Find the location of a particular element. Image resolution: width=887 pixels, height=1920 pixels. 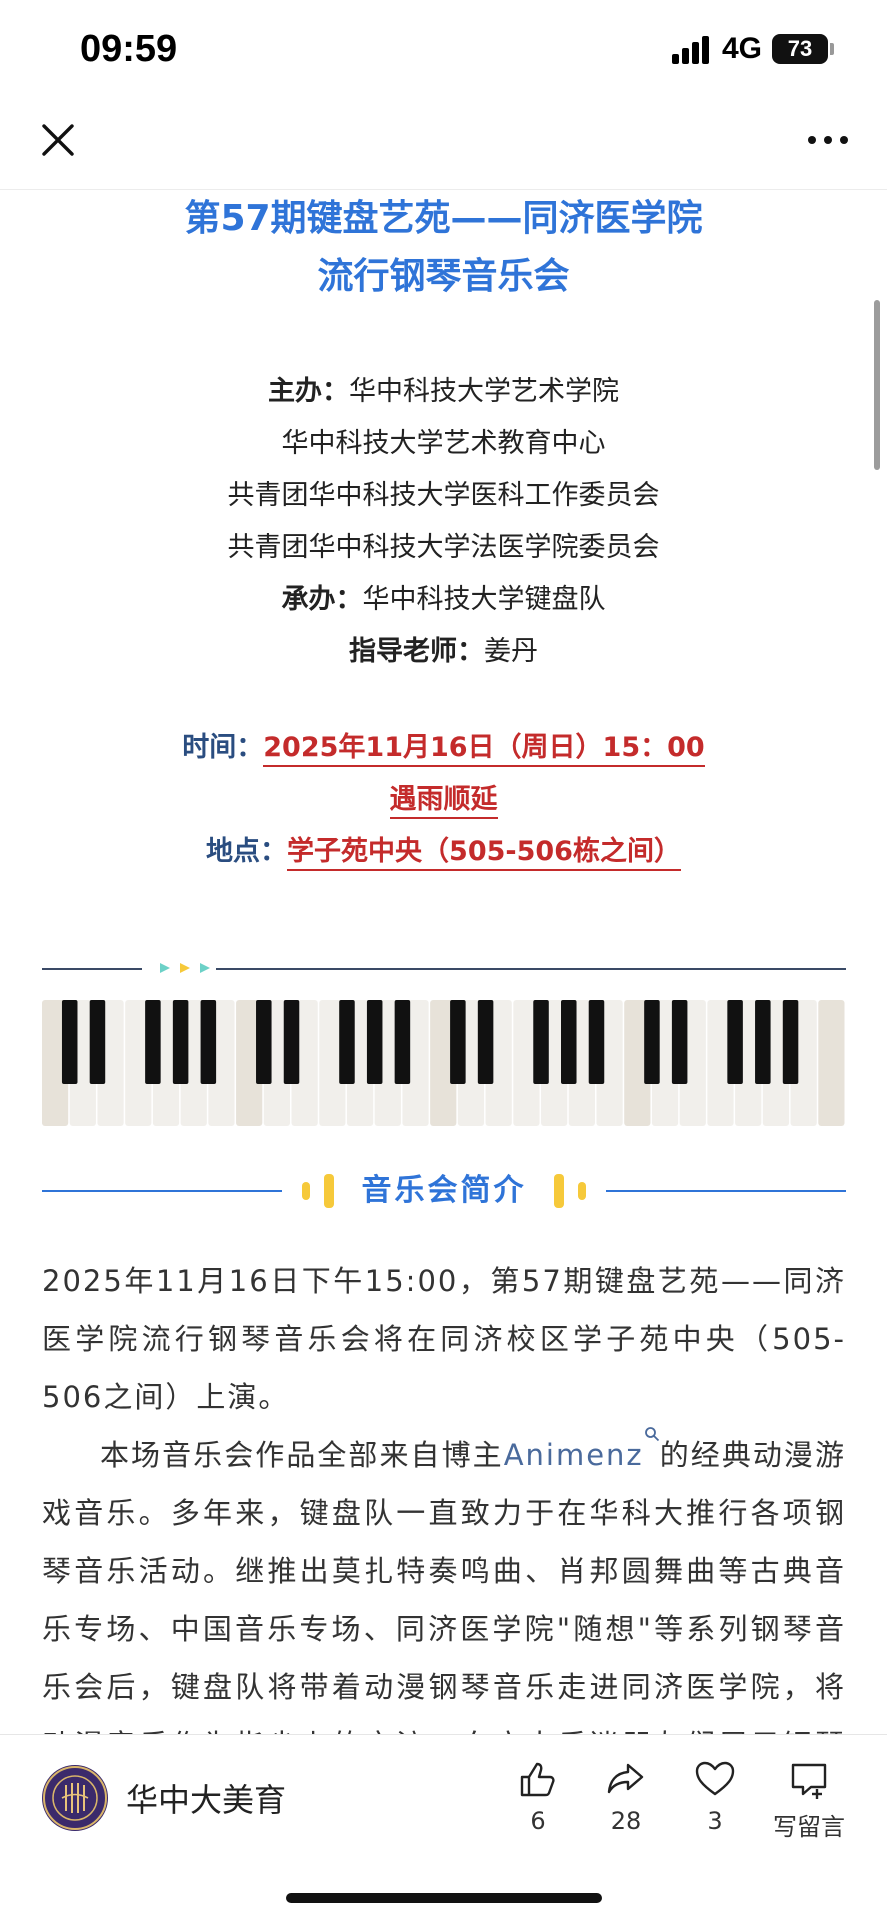

title-line-2: 流行钢琴音乐会 is located at coordinates (443, 276).